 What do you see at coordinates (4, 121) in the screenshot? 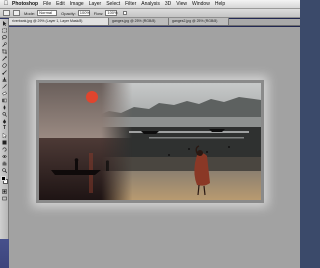
I see `pen-tool-icon` at bounding box center [4, 121].